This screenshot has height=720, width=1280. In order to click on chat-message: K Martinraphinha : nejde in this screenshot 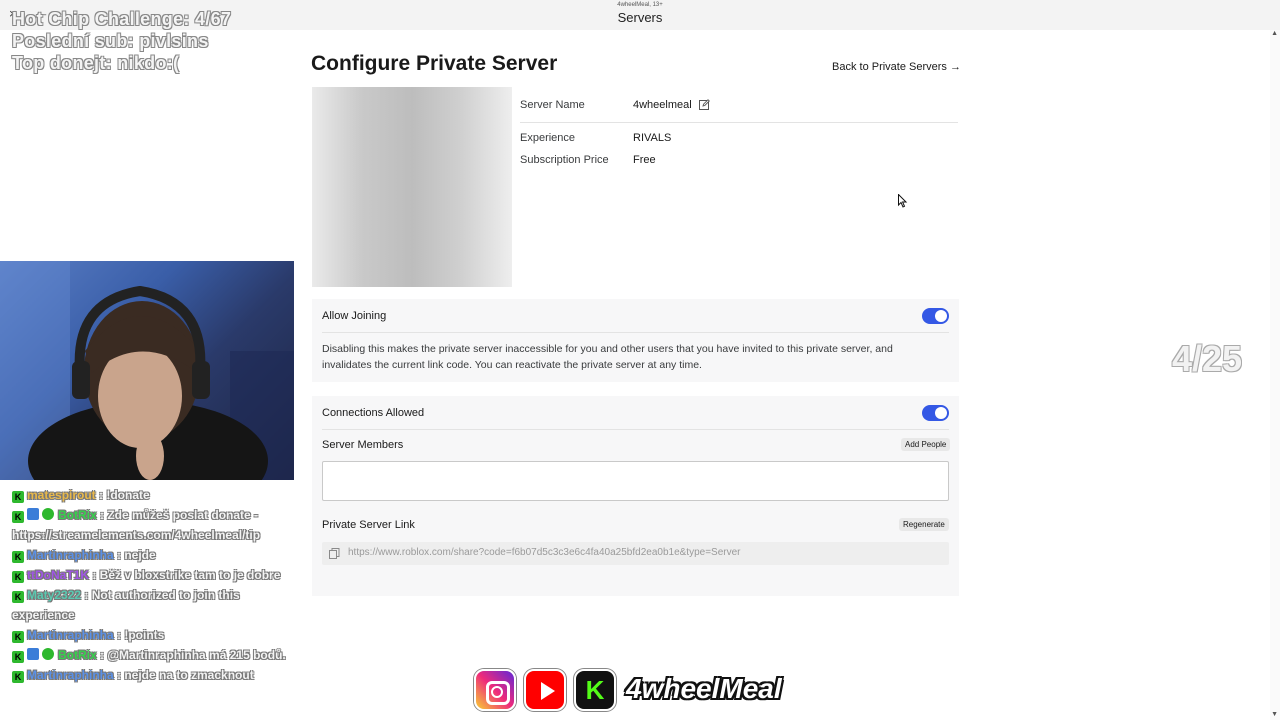, I will do `click(157, 555)`.